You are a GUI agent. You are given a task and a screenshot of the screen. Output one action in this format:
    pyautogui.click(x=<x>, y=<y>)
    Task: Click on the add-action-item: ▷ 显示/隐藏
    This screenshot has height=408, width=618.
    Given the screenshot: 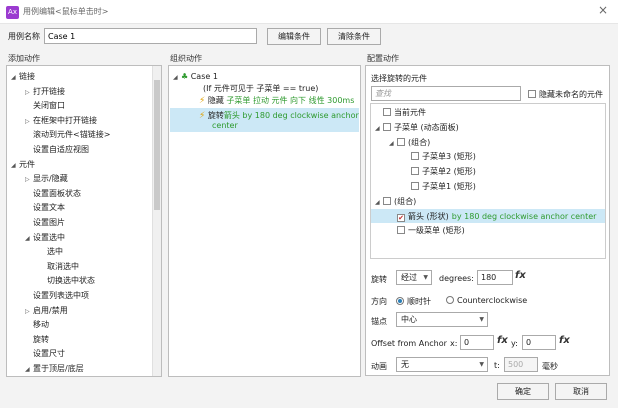 What is the action you would take?
    pyautogui.click(x=46, y=178)
    